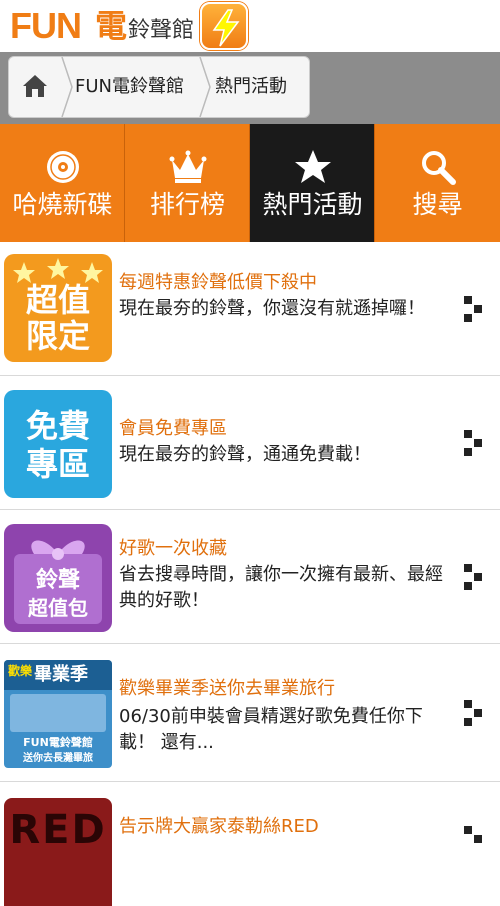  What do you see at coordinates (312, 204) in the screenshot?
I see `tab-label: 熱門活動` at bounding box center [312, 204].